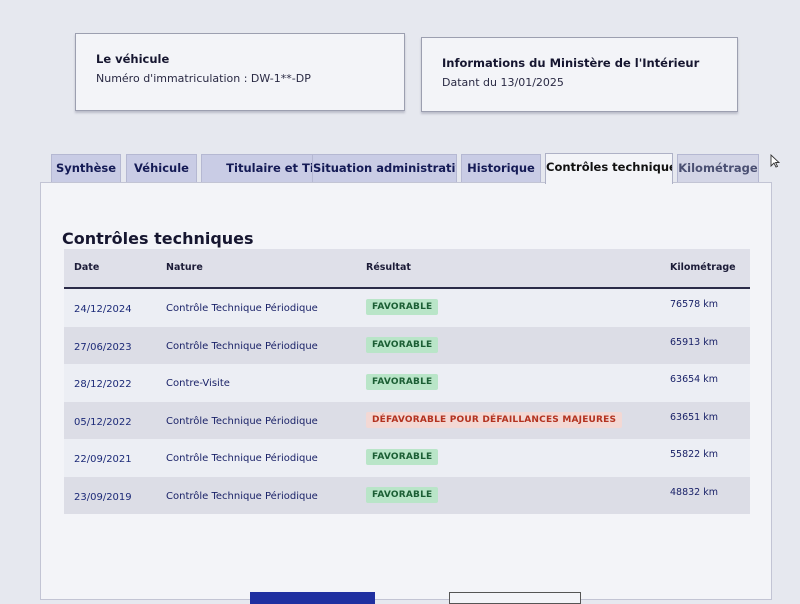 This screenshot has width=800, height=604. Describe the element at coordinates (103, 347) in the screenshot. I see `cell-date: 27/06/2023` at that location.